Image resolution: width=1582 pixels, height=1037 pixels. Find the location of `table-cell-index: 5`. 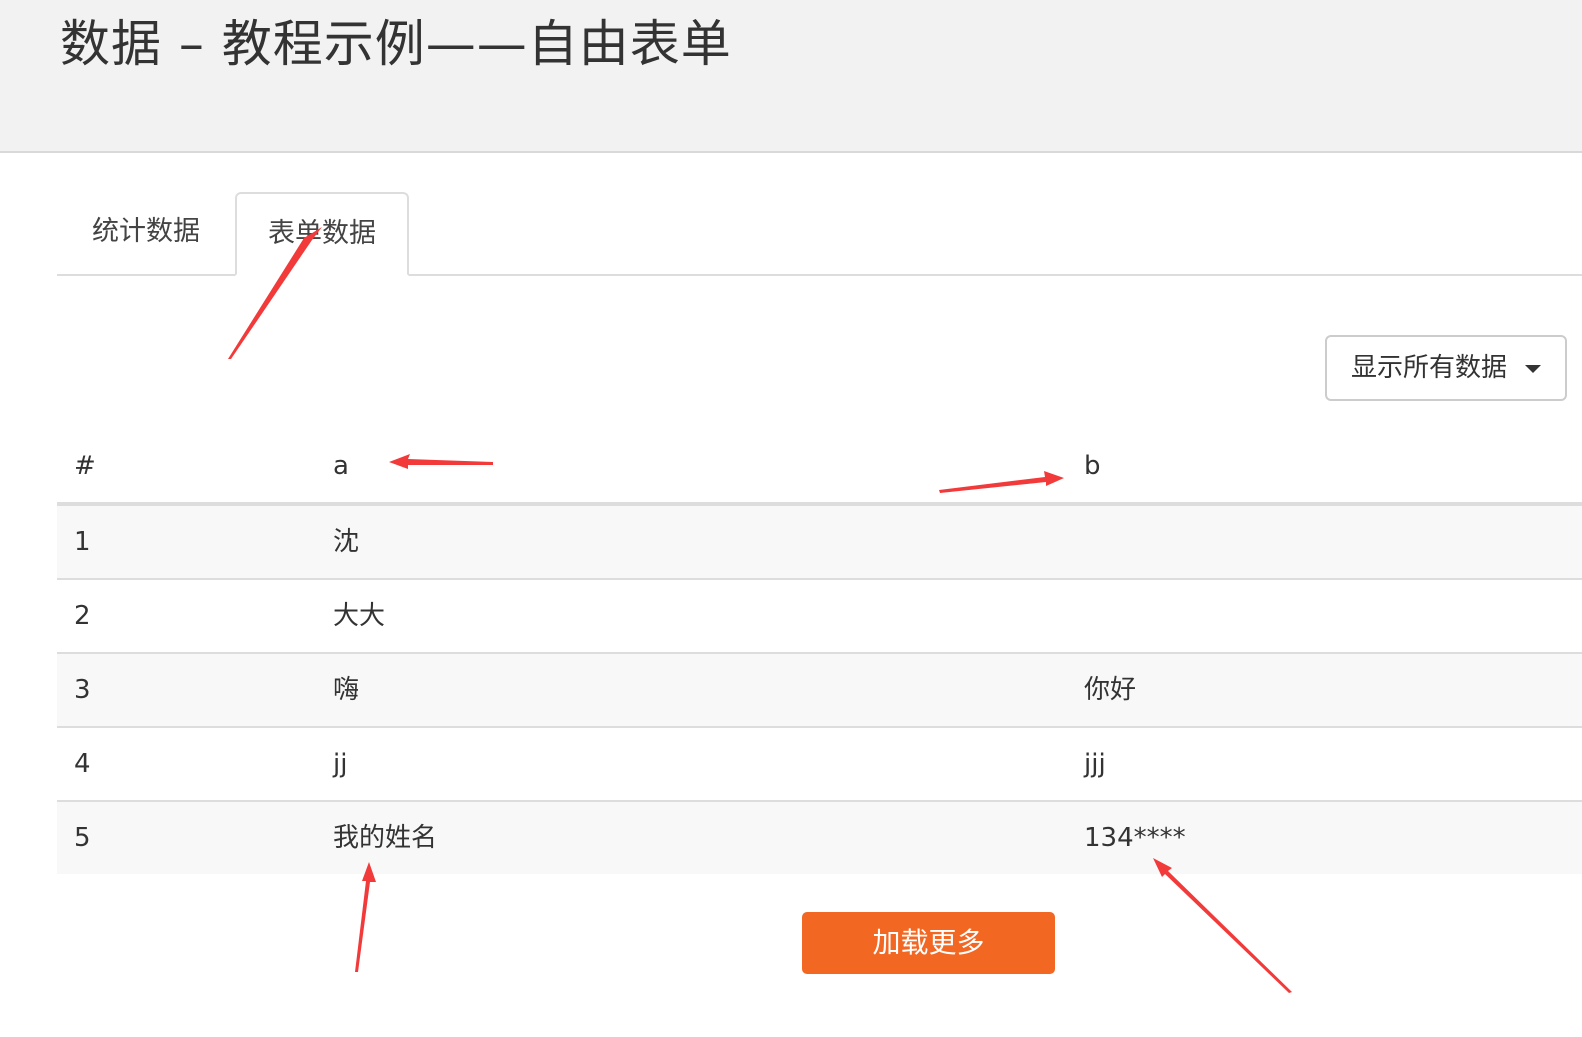

table-cell-index: 5 is located at coordinates (82, 838).